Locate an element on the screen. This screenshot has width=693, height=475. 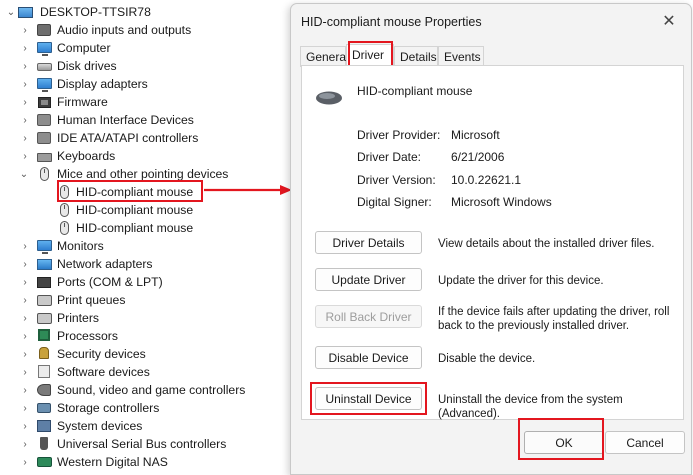
driver-date-label: Driver Date: is located at coordinates (389, 157).